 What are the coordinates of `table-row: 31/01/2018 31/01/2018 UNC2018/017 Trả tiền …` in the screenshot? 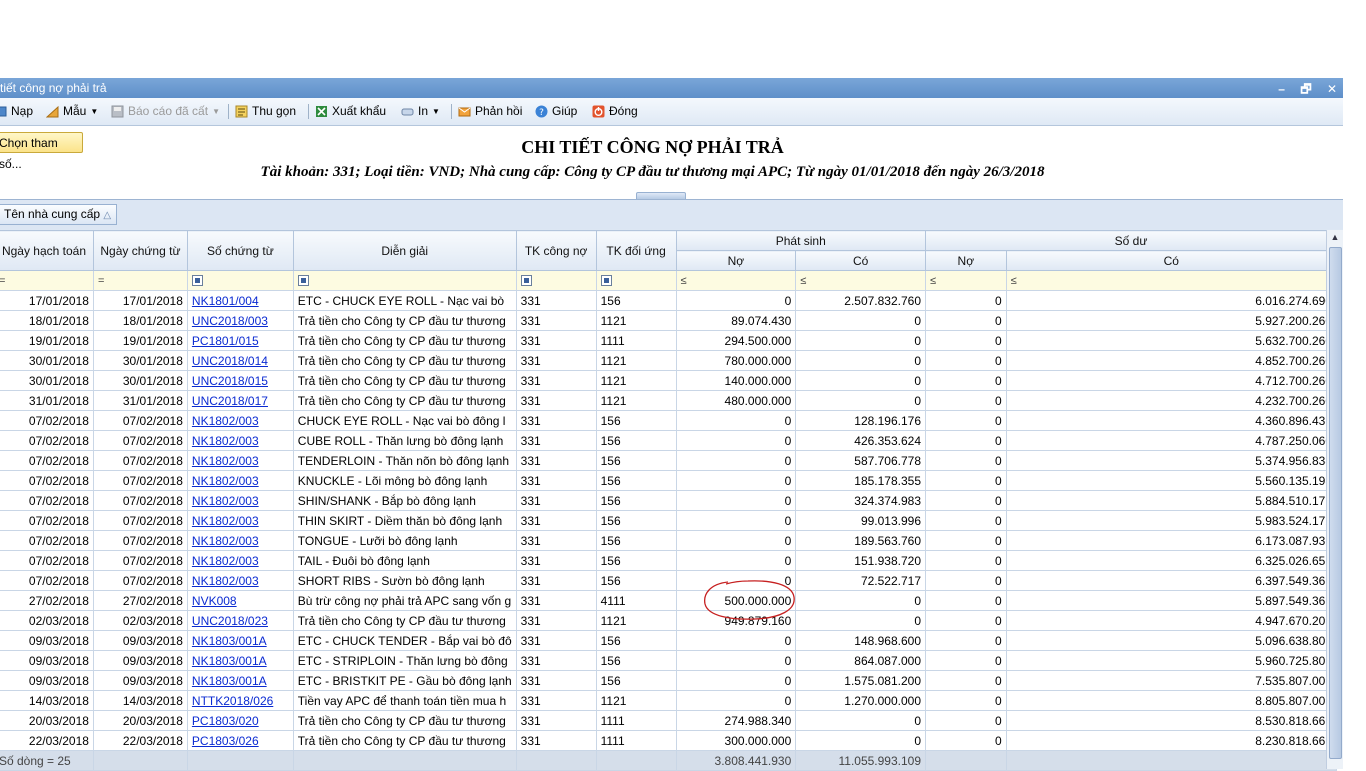 It's located at (669, 400).